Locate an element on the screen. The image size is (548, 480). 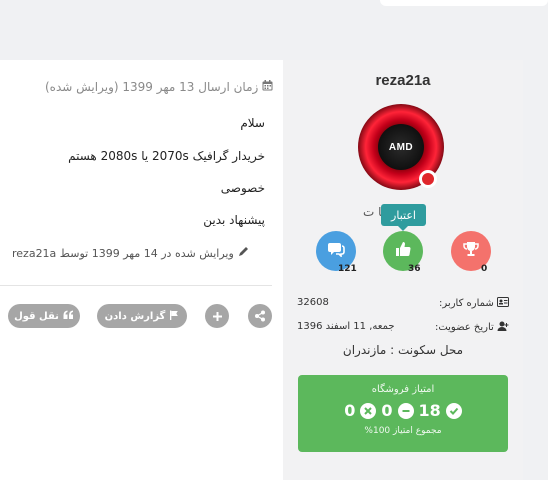
post-date: زمان ارسال 13 مهر 1399 (ویرایش شده) is located at coordinates (152, 87).